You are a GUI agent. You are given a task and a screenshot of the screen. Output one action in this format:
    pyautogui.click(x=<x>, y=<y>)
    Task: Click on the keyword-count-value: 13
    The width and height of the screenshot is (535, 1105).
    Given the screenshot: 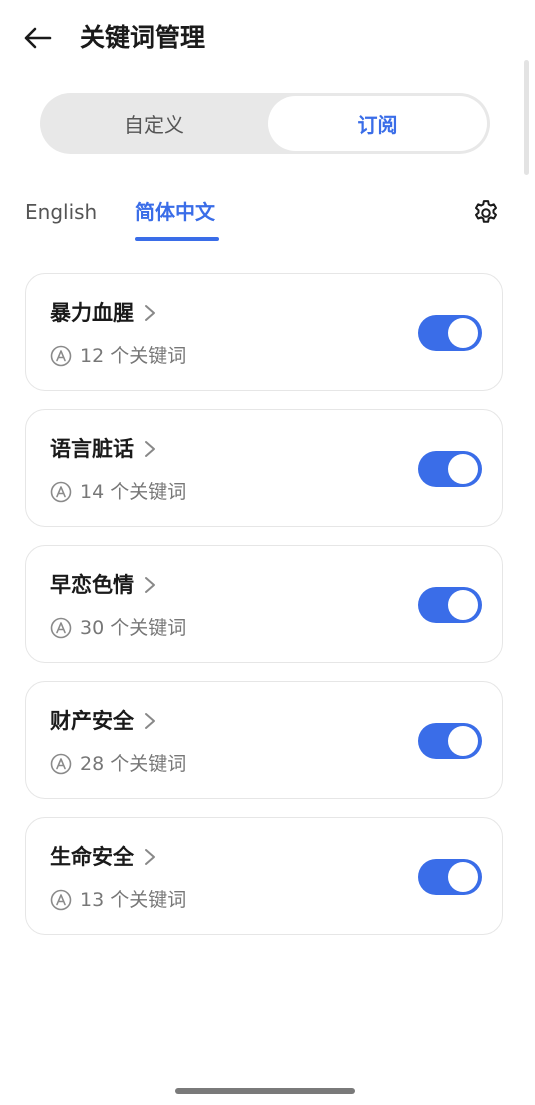 What is the action you would take?
    pyautogui.click(x=92, y=900)
    